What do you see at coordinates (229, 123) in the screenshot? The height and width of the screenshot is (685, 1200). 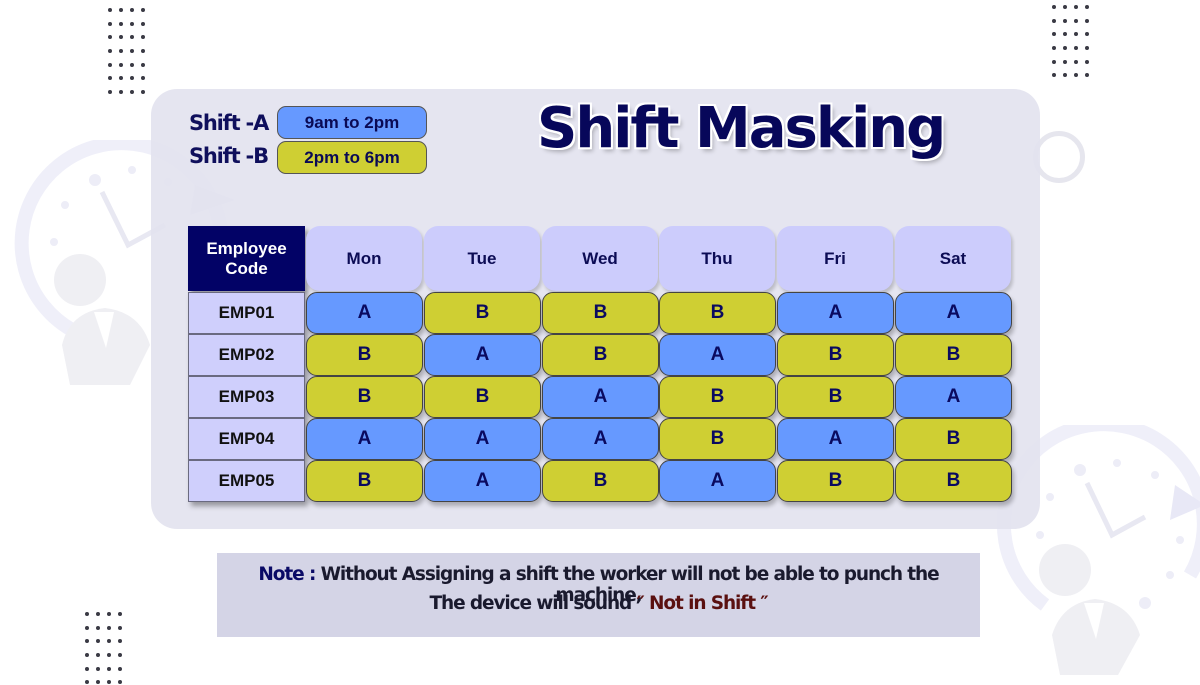 I see `legend-label-shift-a: Shift -A` at bounding box center [229, 123].